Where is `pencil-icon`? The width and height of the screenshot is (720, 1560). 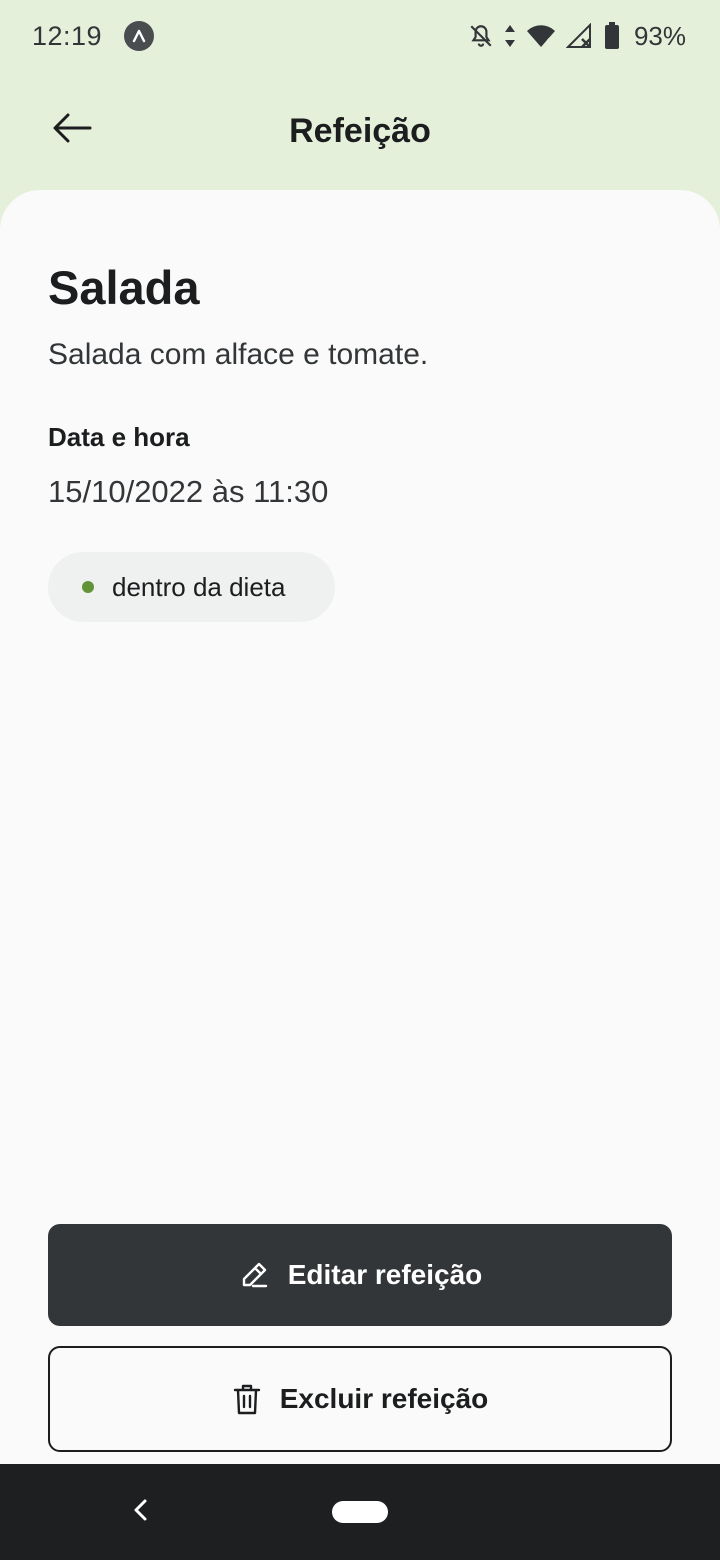 pencil-icon is located at coordinates (254, 1275).